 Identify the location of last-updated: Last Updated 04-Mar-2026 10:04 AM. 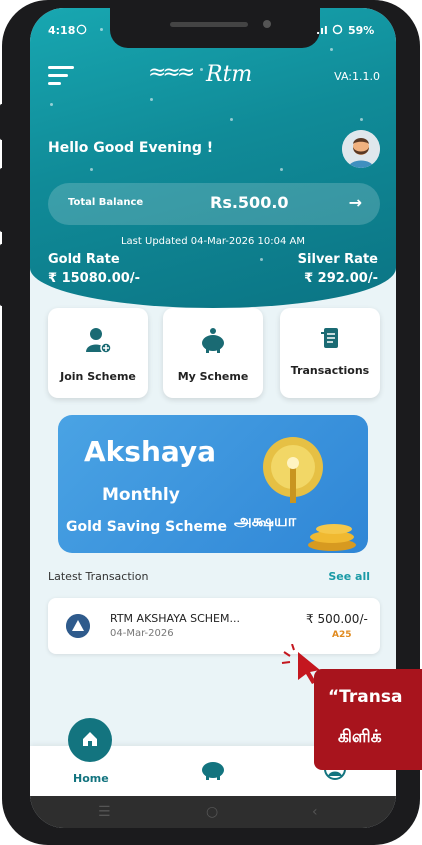
(212, 241).